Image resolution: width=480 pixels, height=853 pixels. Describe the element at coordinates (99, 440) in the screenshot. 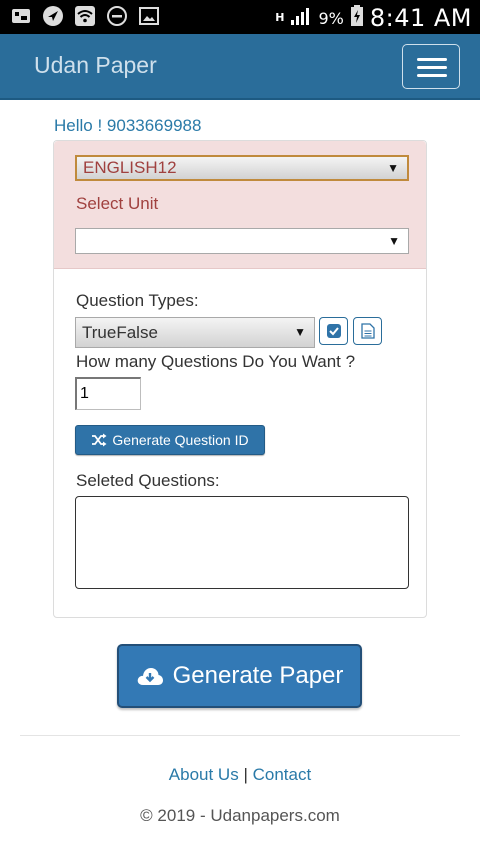

I see `shuffle-icon` at that location.